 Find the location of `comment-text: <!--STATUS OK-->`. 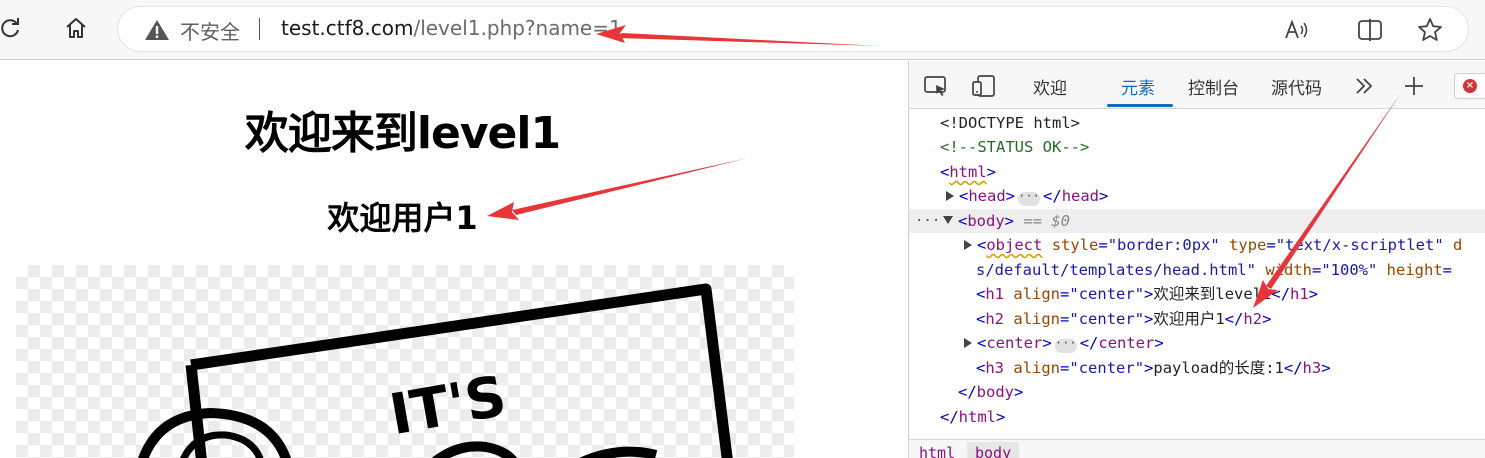

comment-text: <!--STATUS OK--> is located at coordinates (1015, 147).